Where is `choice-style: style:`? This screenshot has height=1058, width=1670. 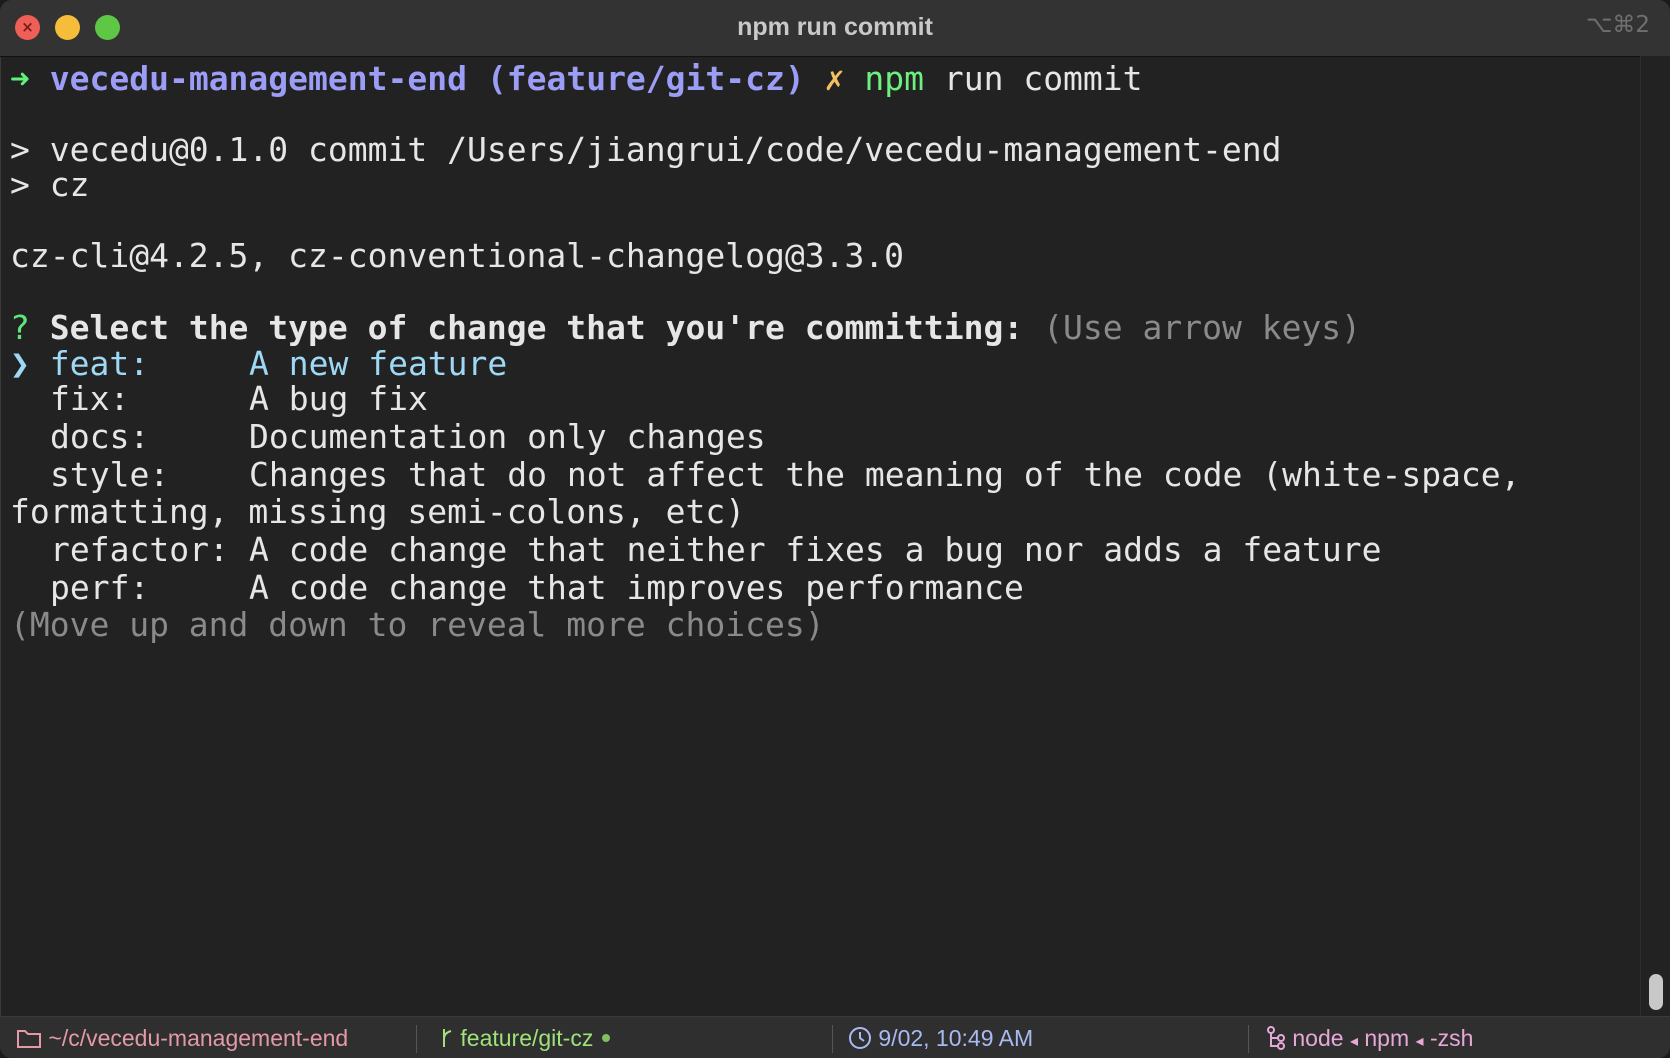 choice-style: style: is located at coordinates (109, 475).